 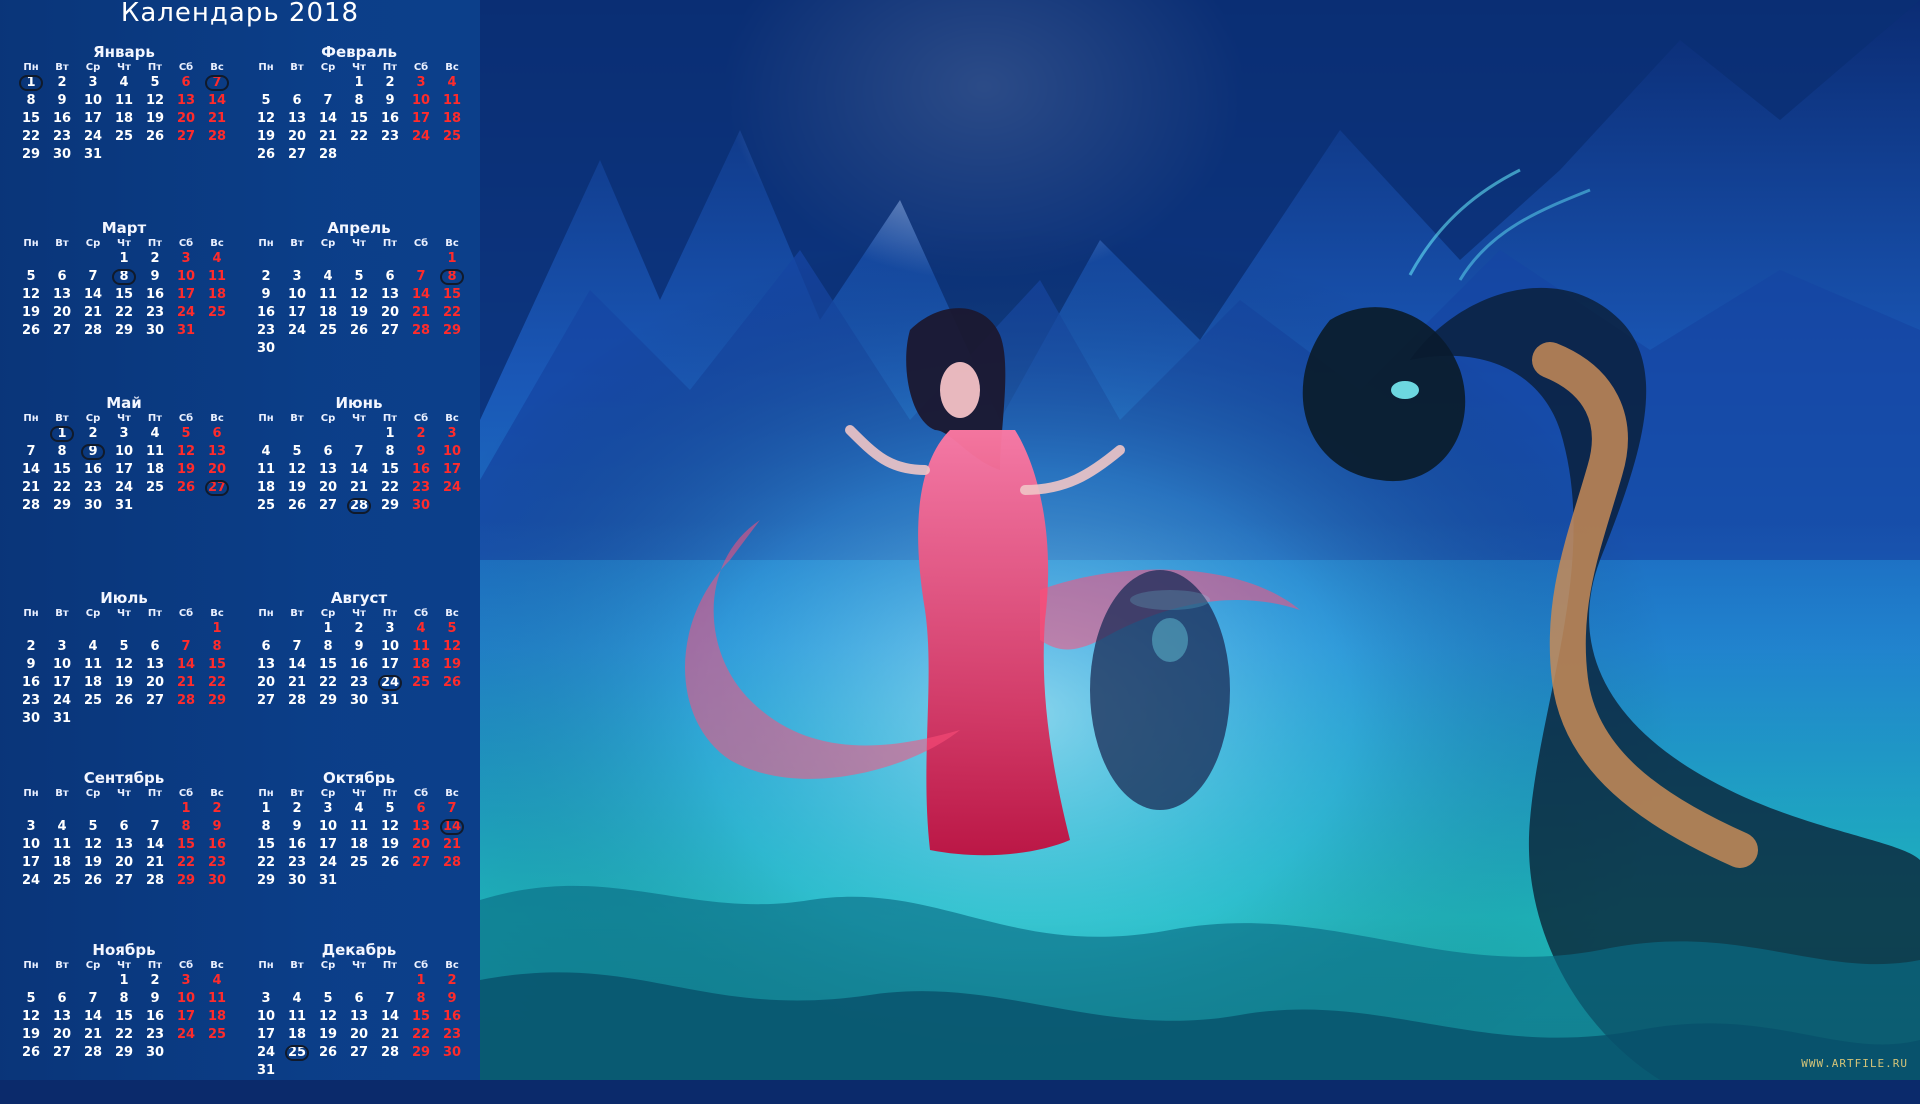 What do you see at coordinates (93, 505) in the screenshot?
I see `day-cell: 30` at bounding box center [93, 505].